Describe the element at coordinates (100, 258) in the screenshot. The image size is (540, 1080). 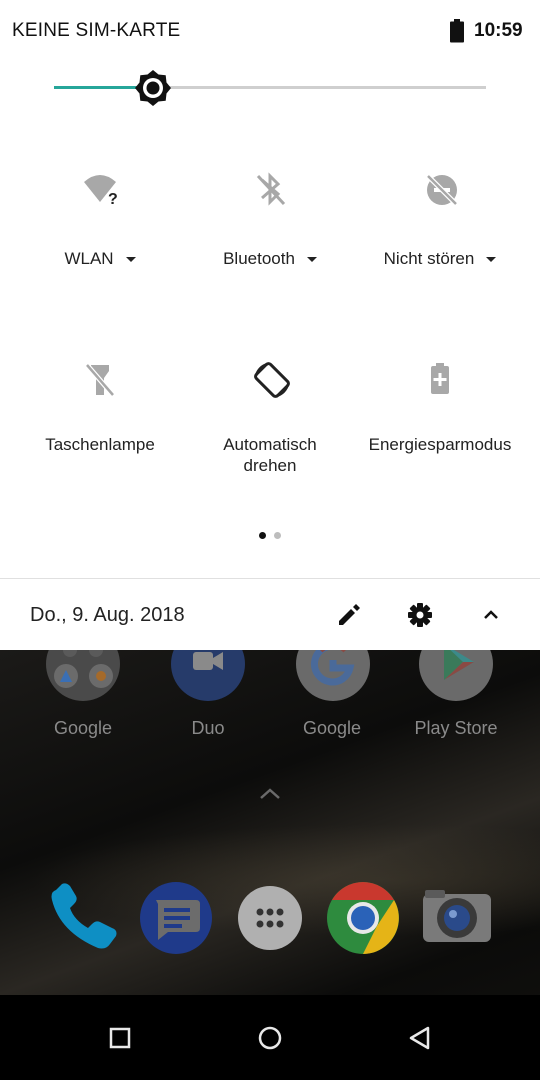
I see `tile-wlan-label: WLAN` at that location.